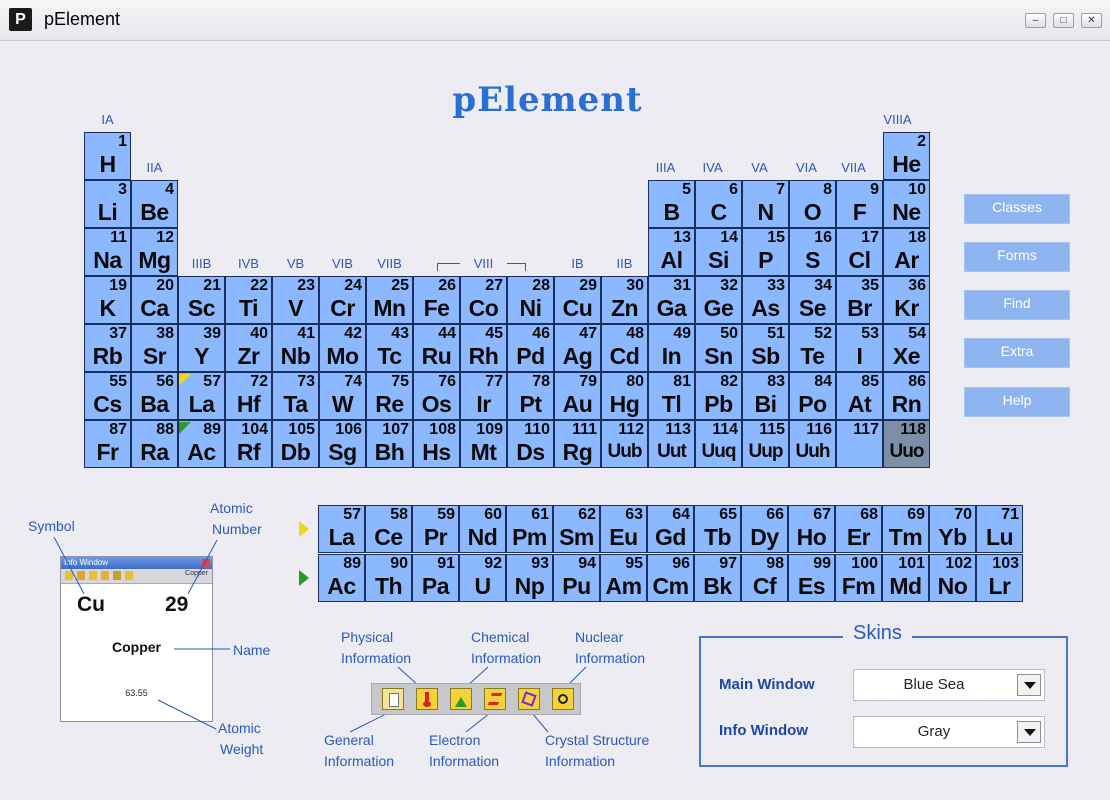 The height and width of the screenshot is (800, 1110). Describe the element at coordinates (765, 252) in the screenshot. I see `element-cell: 15 P` at that location.